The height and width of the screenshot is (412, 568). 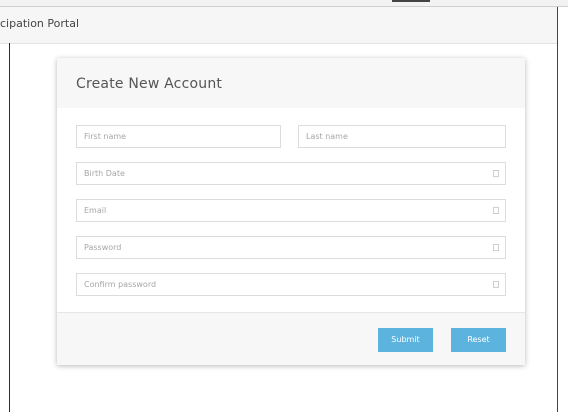 I want to click on calendar-icon, so click(x=496, y=173).